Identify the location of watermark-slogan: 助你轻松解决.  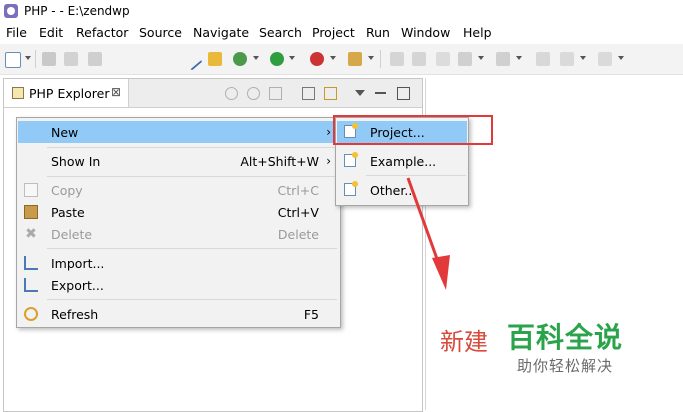
(565, 366).